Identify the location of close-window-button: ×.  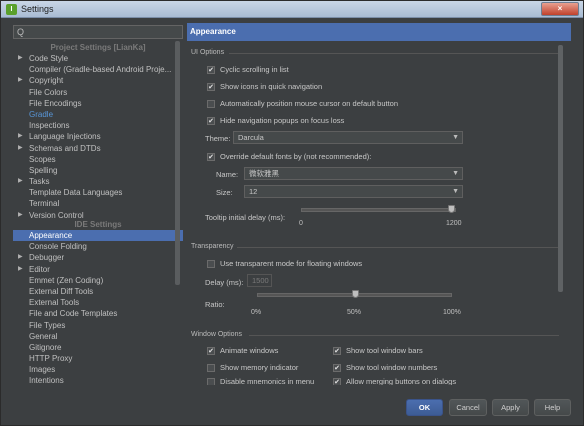
(560, 9).